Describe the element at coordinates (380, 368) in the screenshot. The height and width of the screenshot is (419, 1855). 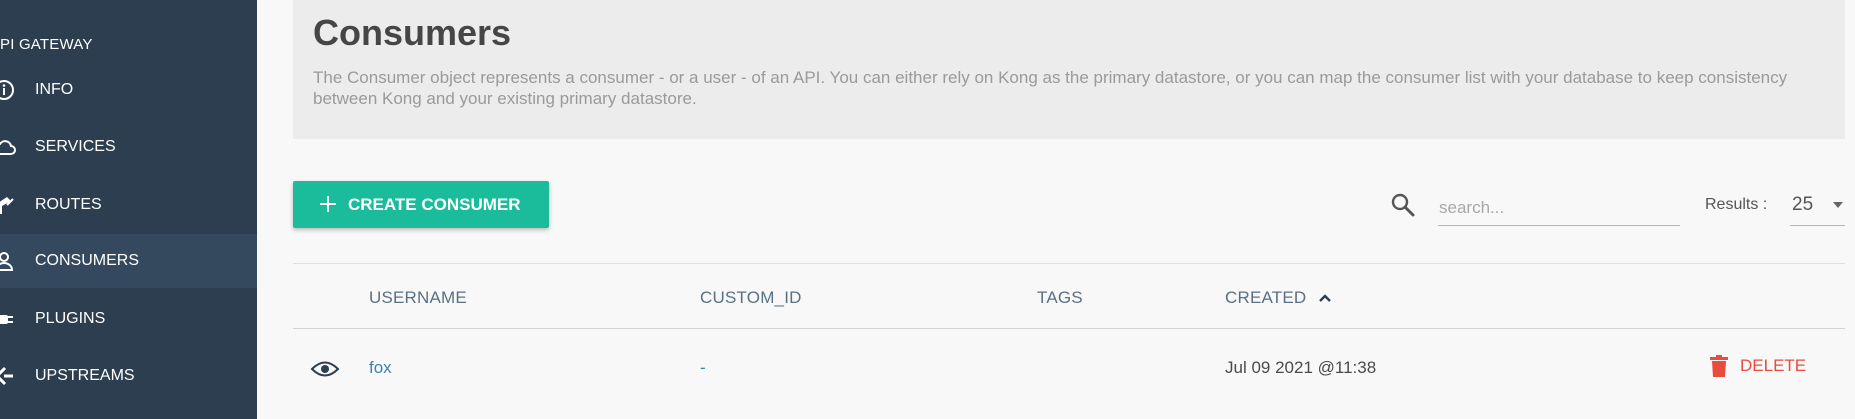
I see `username-link: fox` at that location.